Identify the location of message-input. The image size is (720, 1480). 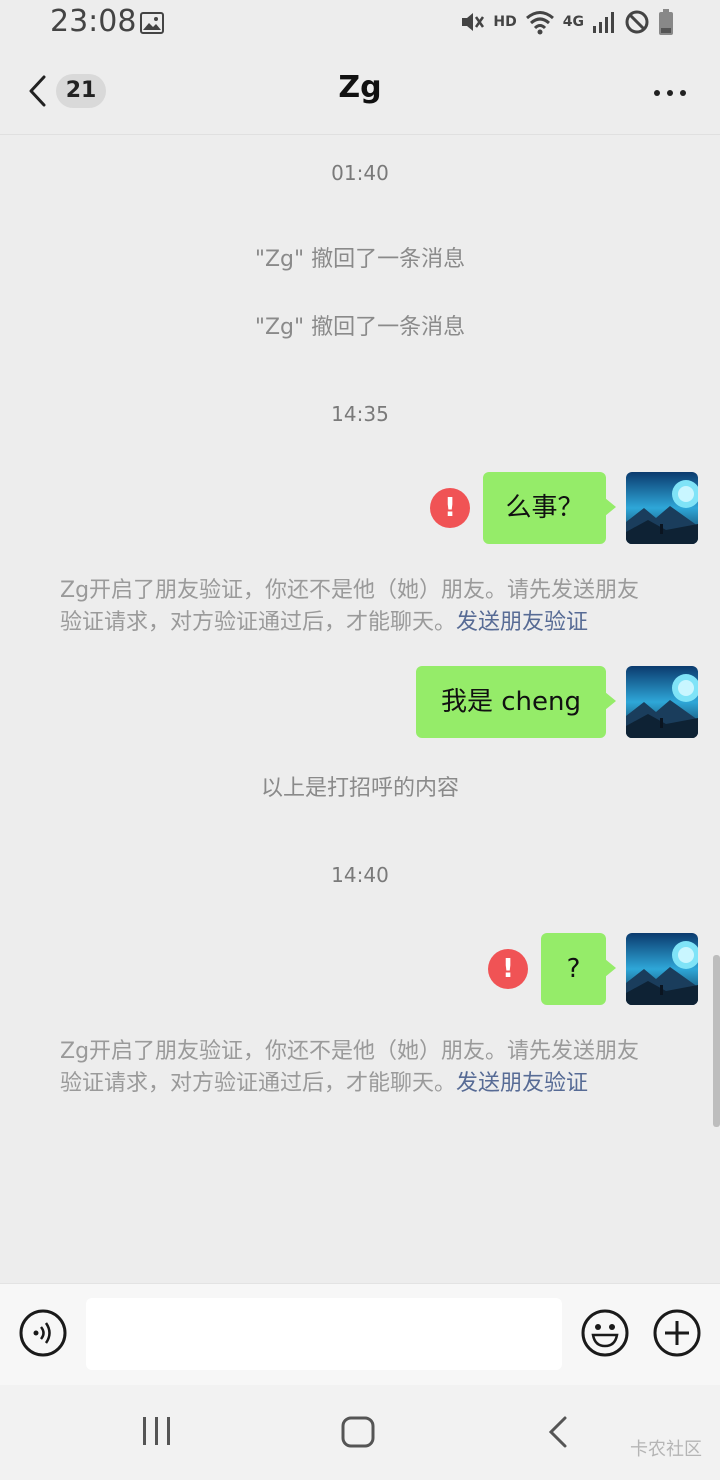
(324, 1334).